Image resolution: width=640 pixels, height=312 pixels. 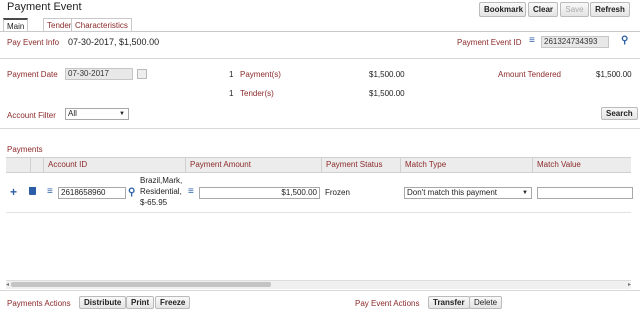 I want to click on freeze-button: Freeze, so click(x=173, y=302).